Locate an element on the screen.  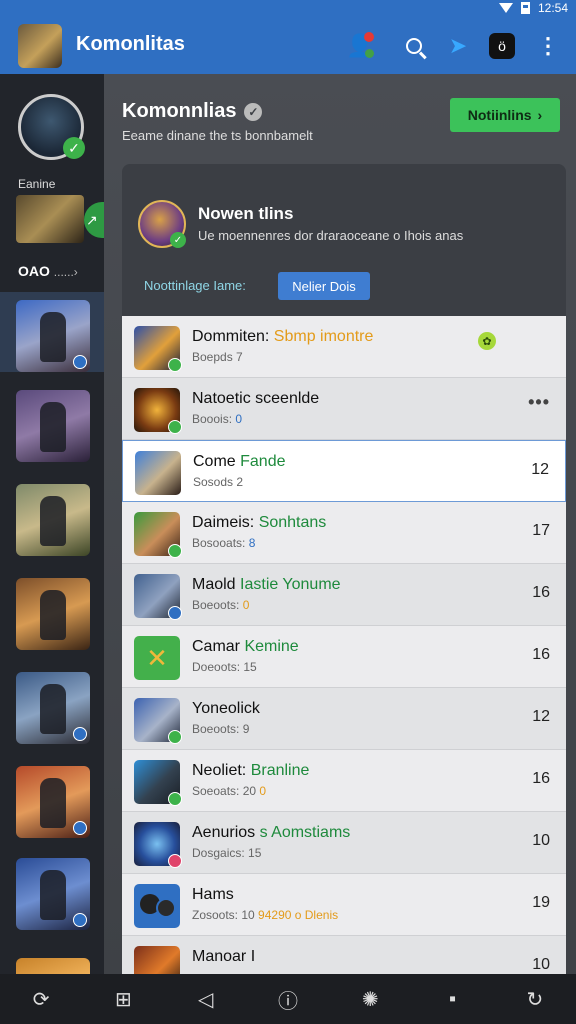
item-subtitle: Doeoots: 15 is located at coordinates (224, 667).